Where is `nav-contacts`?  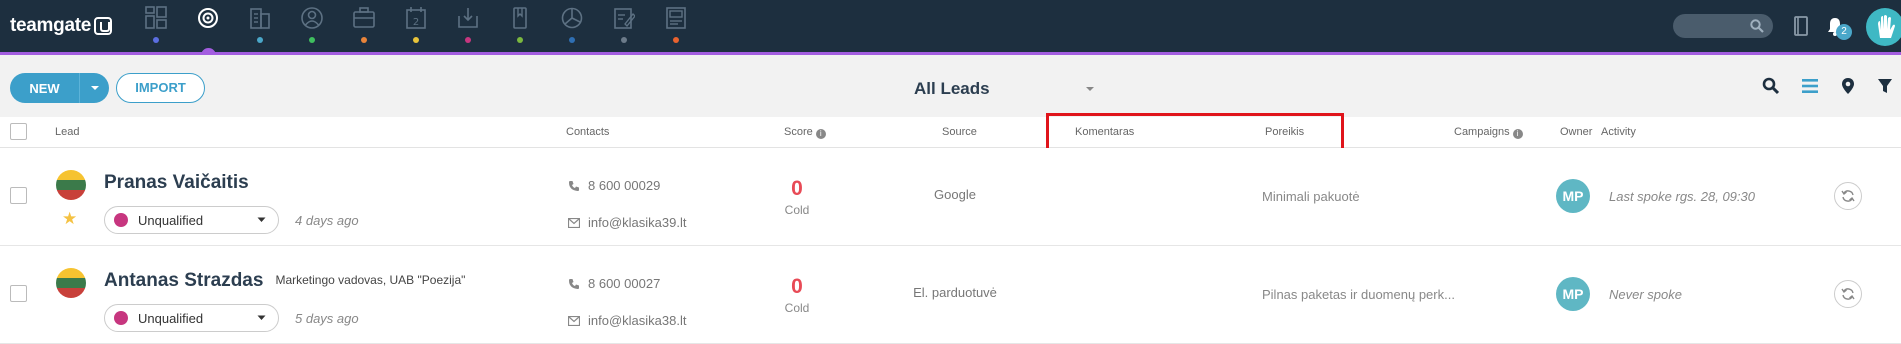 nav-contacts is located at coordinates (312, 25).